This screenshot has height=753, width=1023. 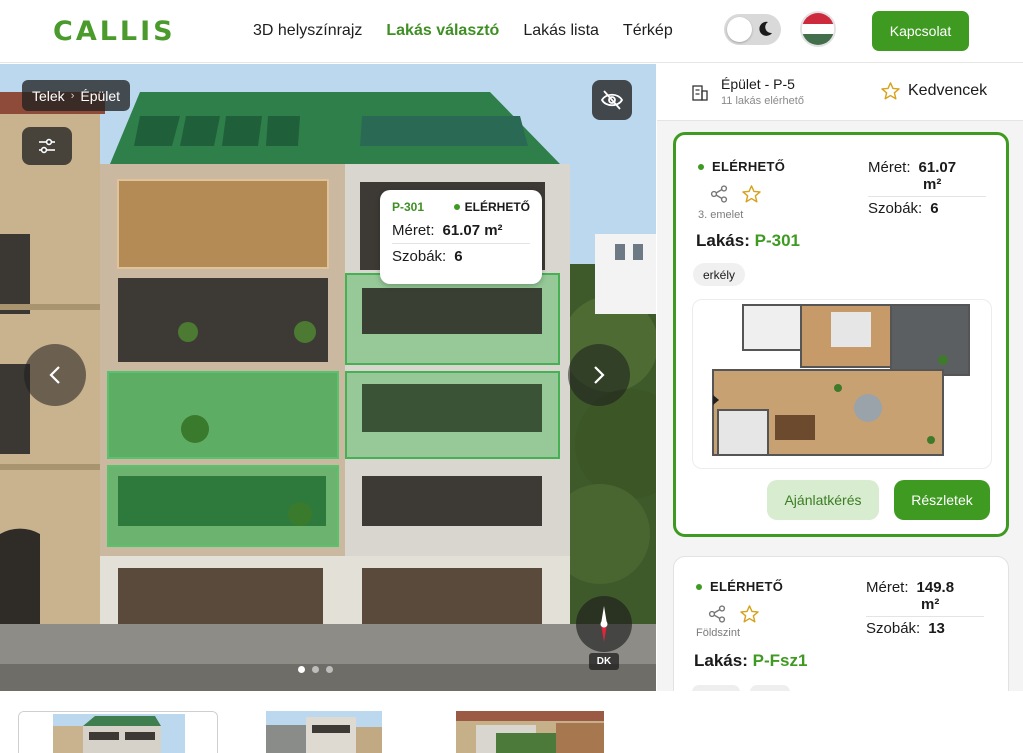 I want to click on apartment-meta: Méret: 149.8 m² Szobák: 13, so click(x=925, y=608).